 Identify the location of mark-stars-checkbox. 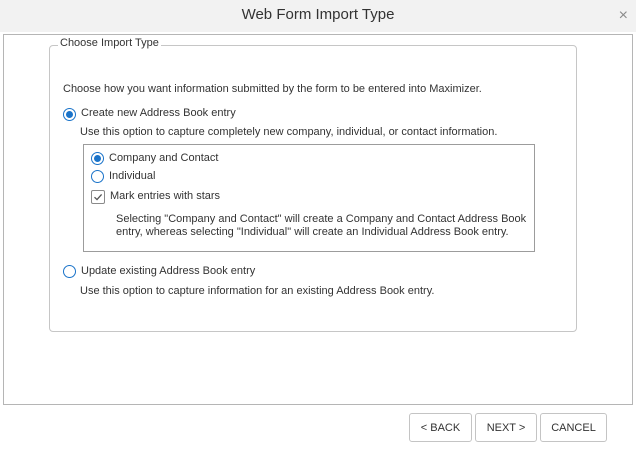
(98, 197).